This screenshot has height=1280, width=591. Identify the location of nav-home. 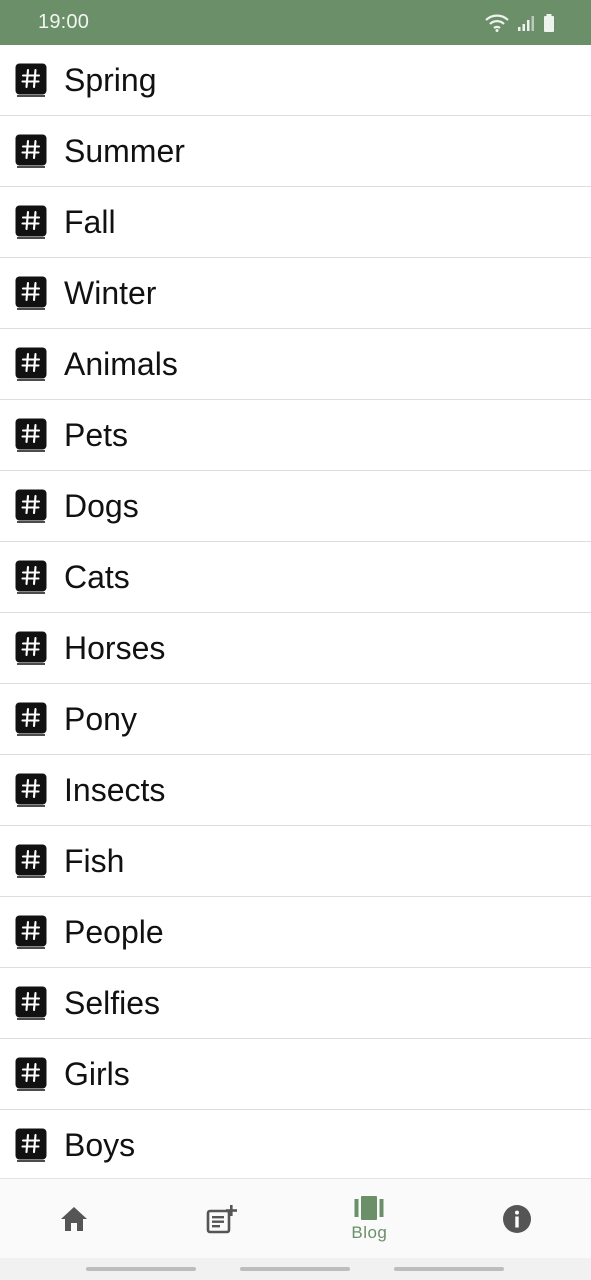
(74, 1219).